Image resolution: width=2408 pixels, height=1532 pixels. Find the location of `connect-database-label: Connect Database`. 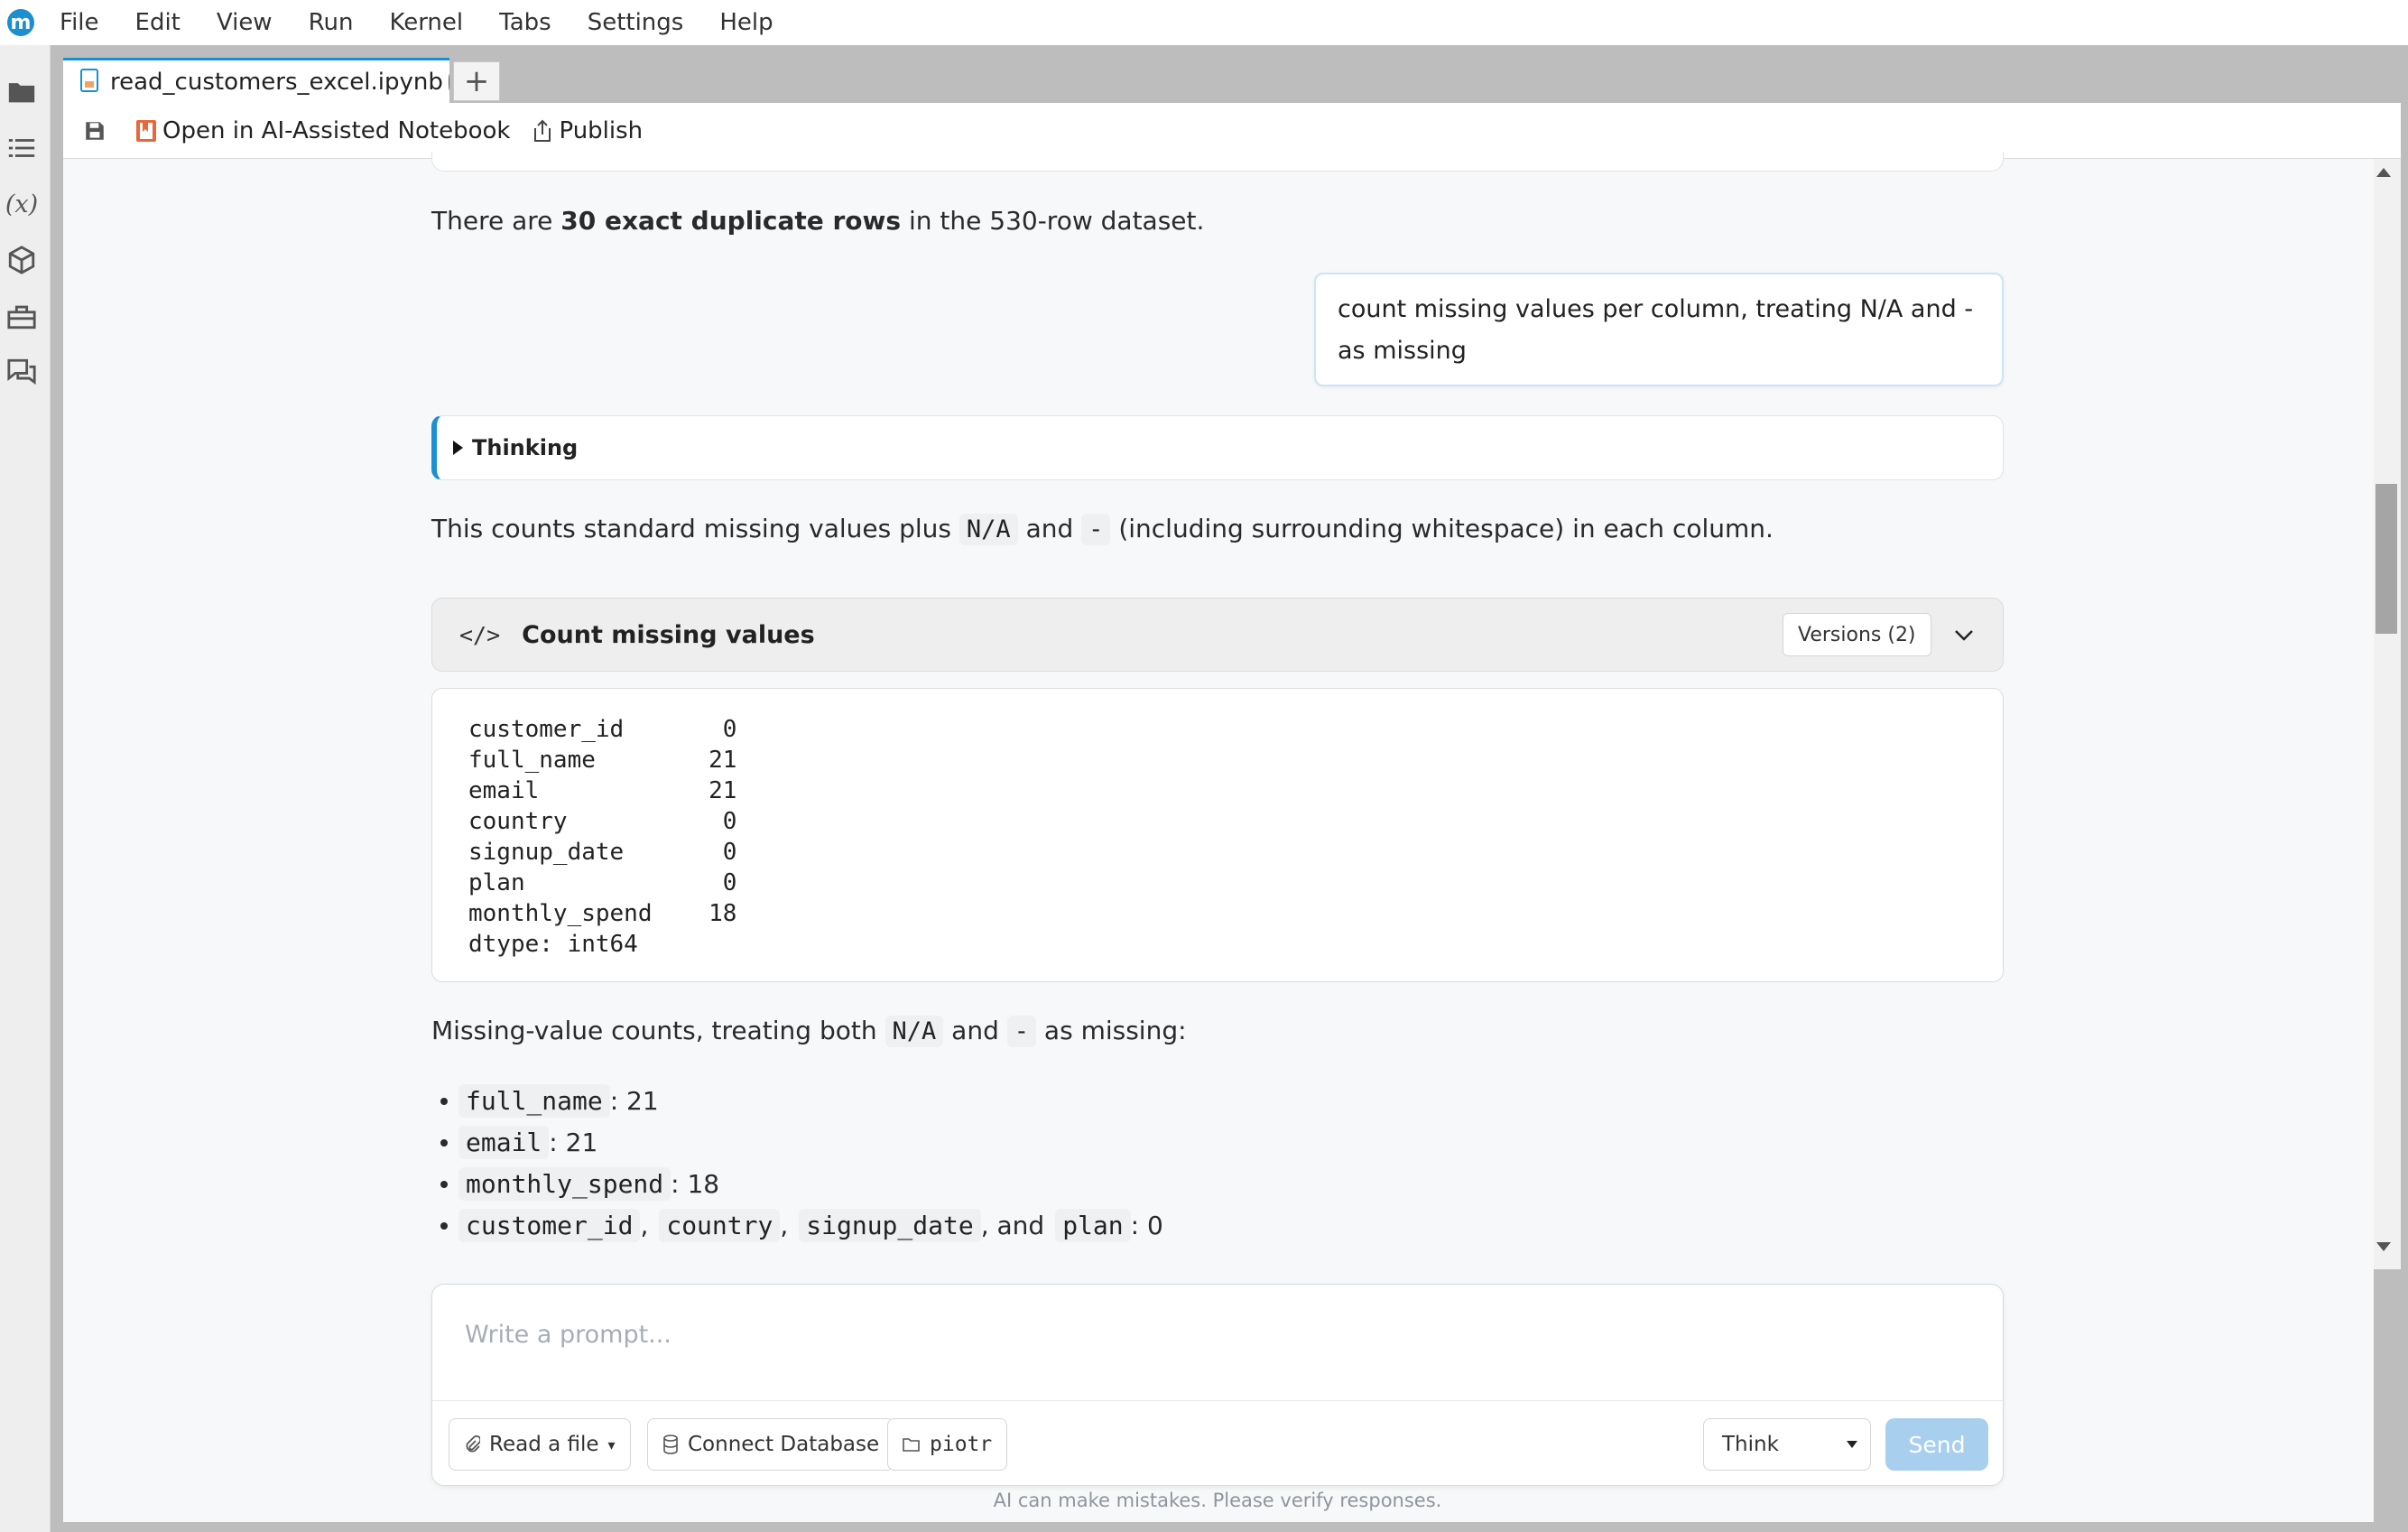

connect-database-label: Connect Database is located at coordinates (784, 1444).